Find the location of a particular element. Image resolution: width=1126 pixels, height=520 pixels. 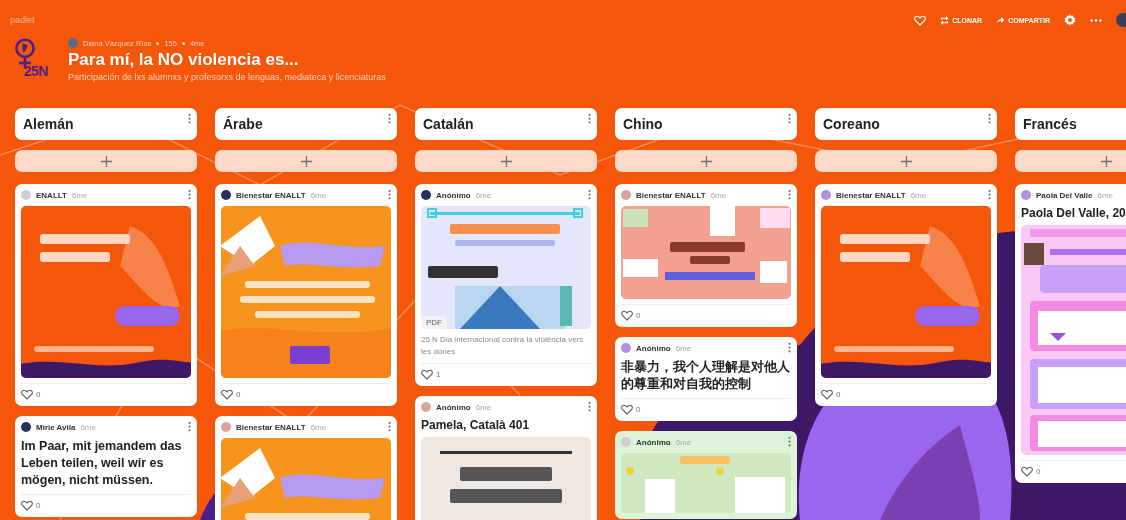

user-avatar is located at coordinates (1121, 20).